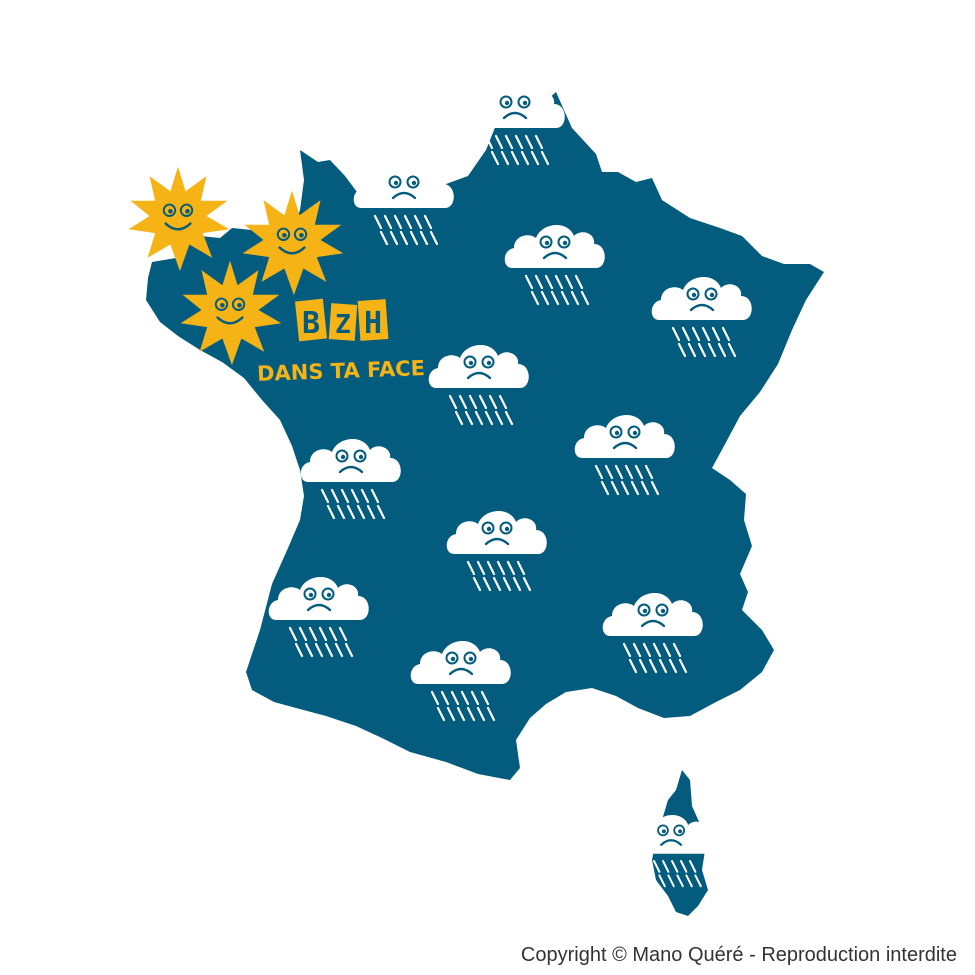 The image size is (975, 975). Describe the element at coordinates (373, 323) in the screenshot. I see `bzh-letter-h: H` at that location.